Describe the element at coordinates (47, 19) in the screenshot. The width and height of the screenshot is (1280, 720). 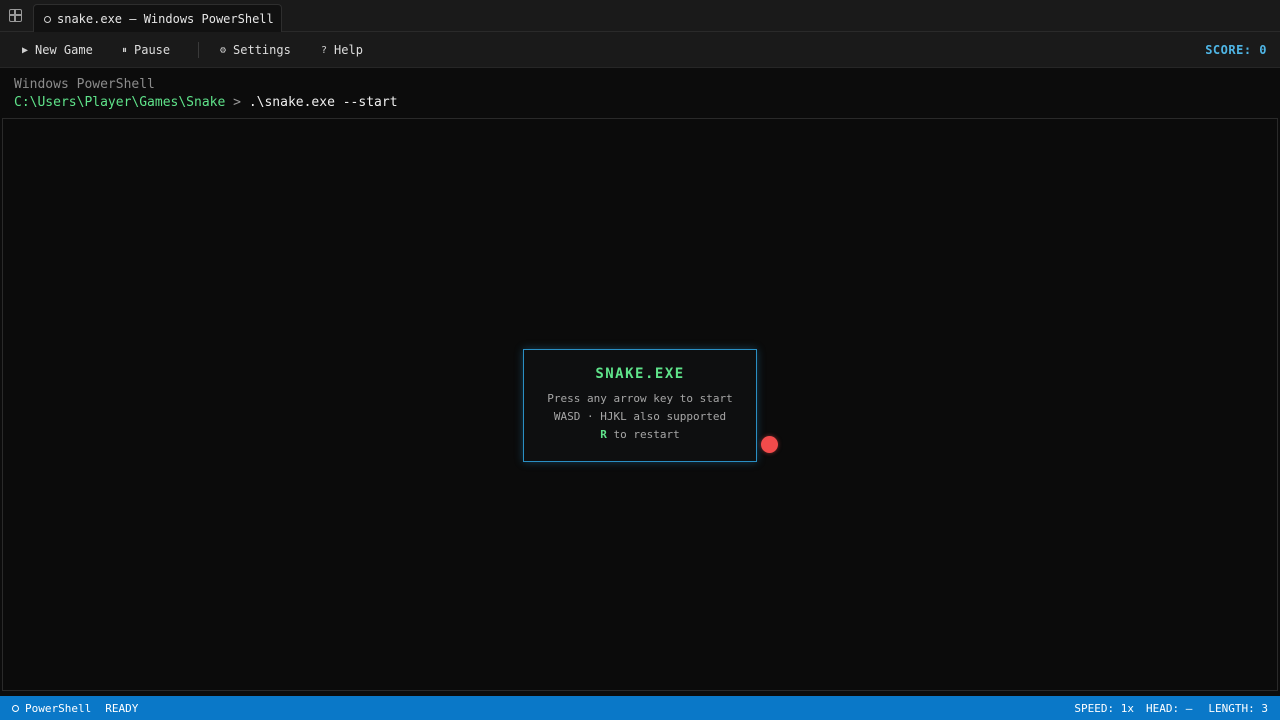
I see `terminal-tab-icon` at that location.